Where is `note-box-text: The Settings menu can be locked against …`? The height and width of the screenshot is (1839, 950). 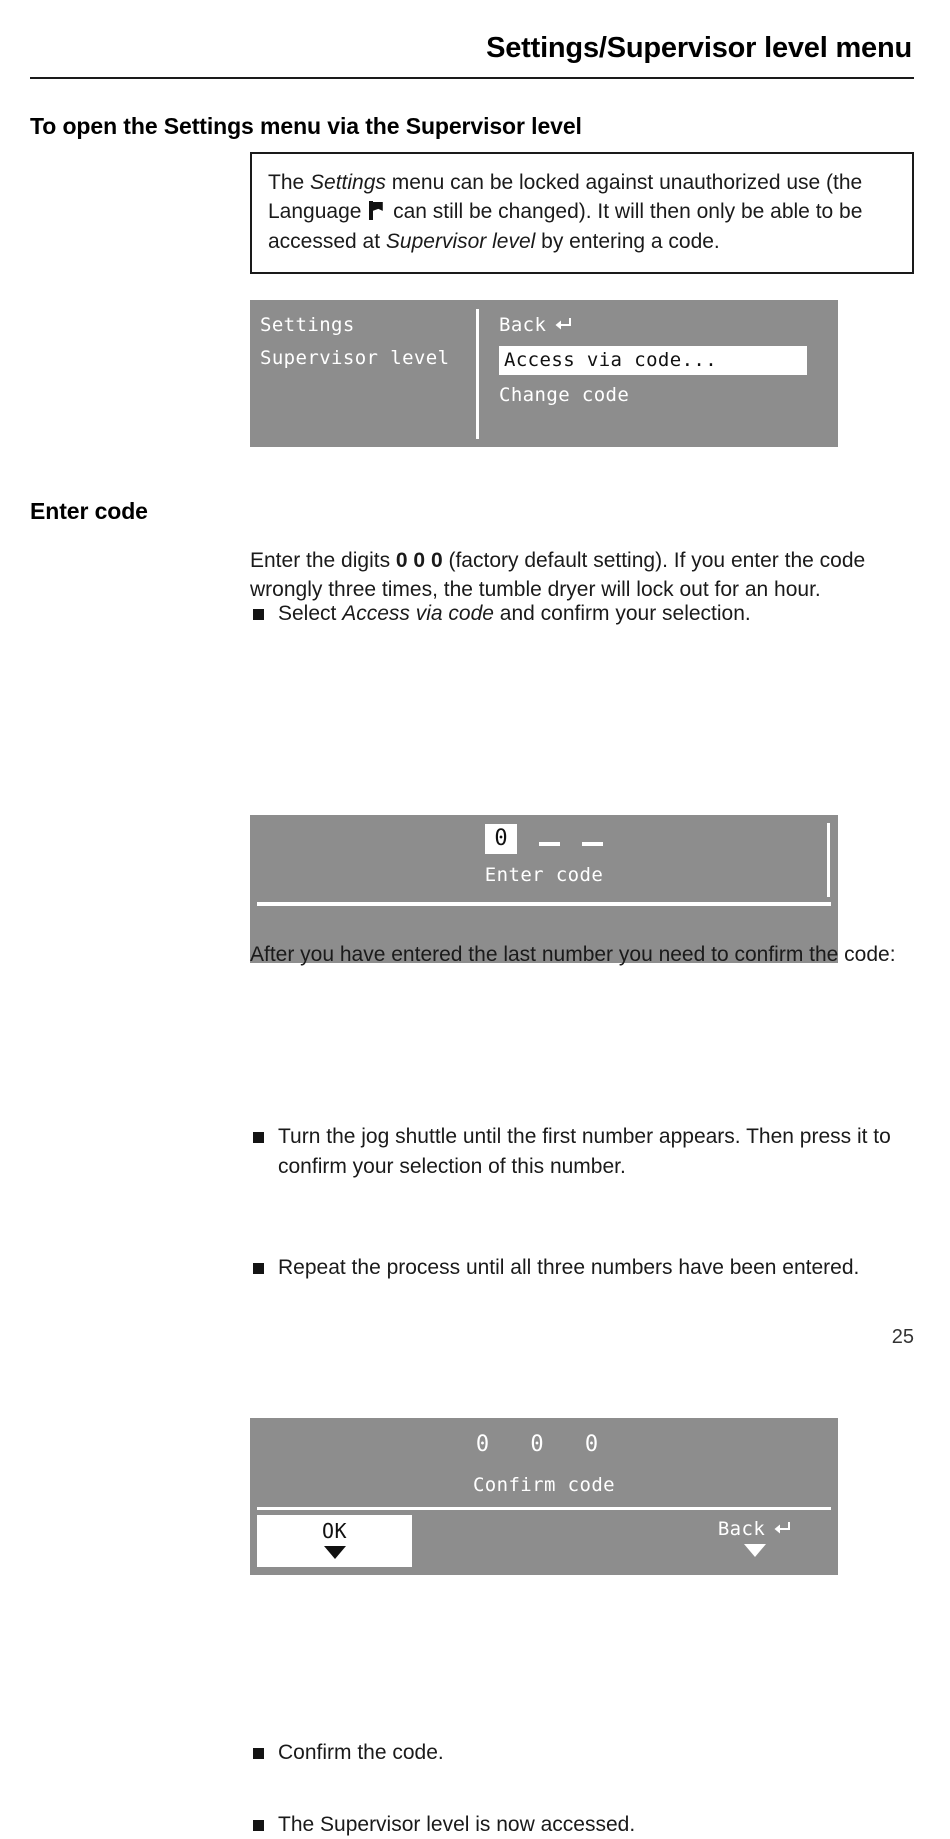
note-box-text: The Settings menu can be locked against … is located at coordinates (582, 212).